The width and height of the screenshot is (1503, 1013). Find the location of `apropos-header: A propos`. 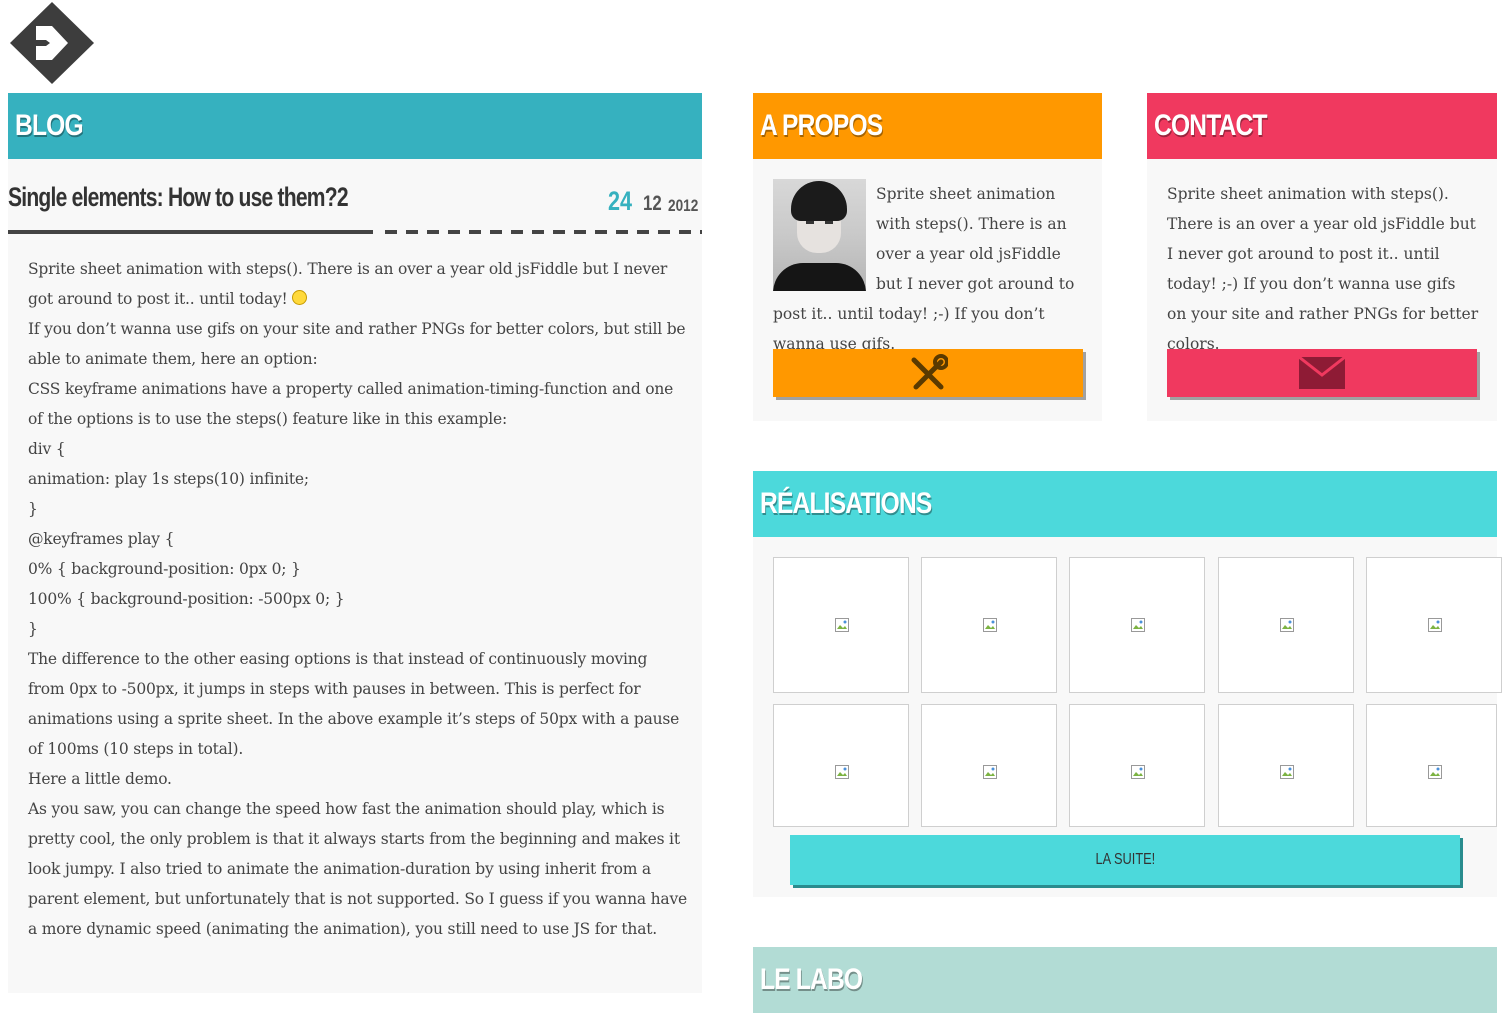

apropos-header: A propos is located at coordinates (927, 126).